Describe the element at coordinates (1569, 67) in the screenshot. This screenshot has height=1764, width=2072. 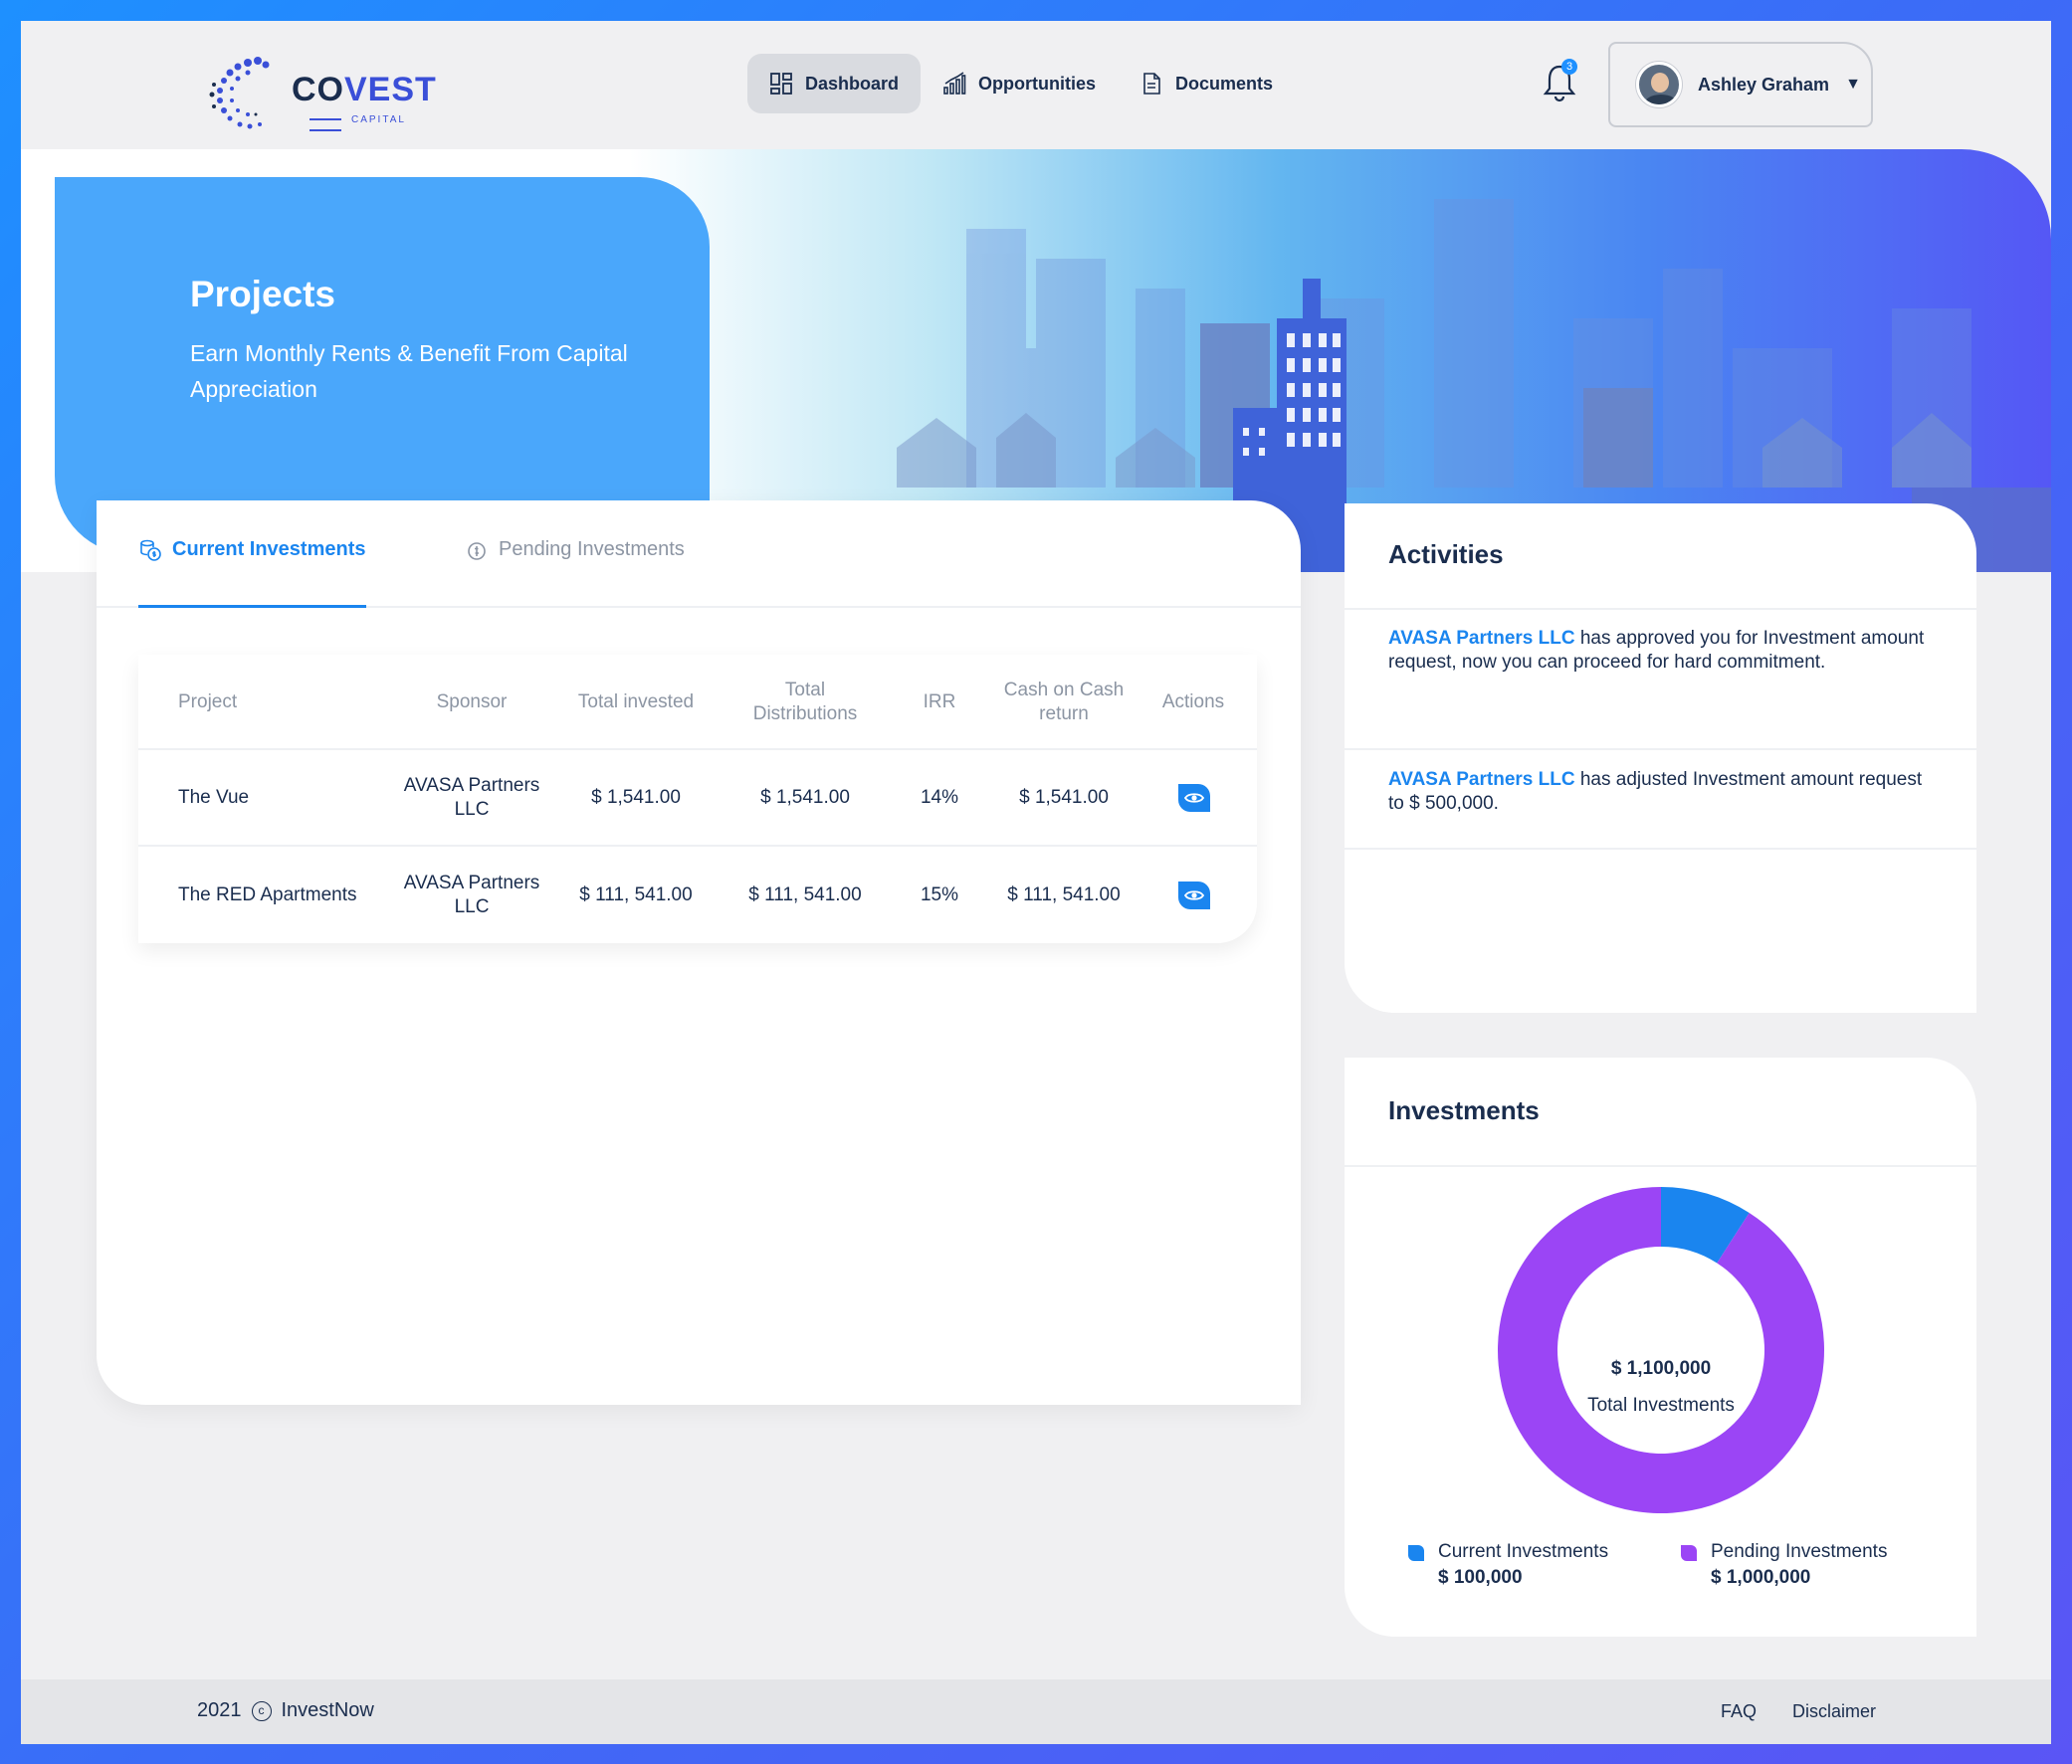
I see `notification-count-badge: 3` at that location.